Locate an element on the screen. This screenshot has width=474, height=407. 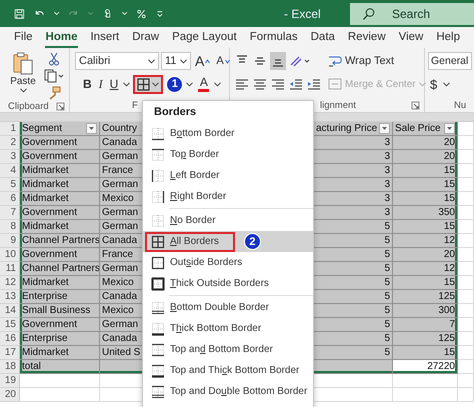
table-cell: 12 is located at coordinates (425, 269).